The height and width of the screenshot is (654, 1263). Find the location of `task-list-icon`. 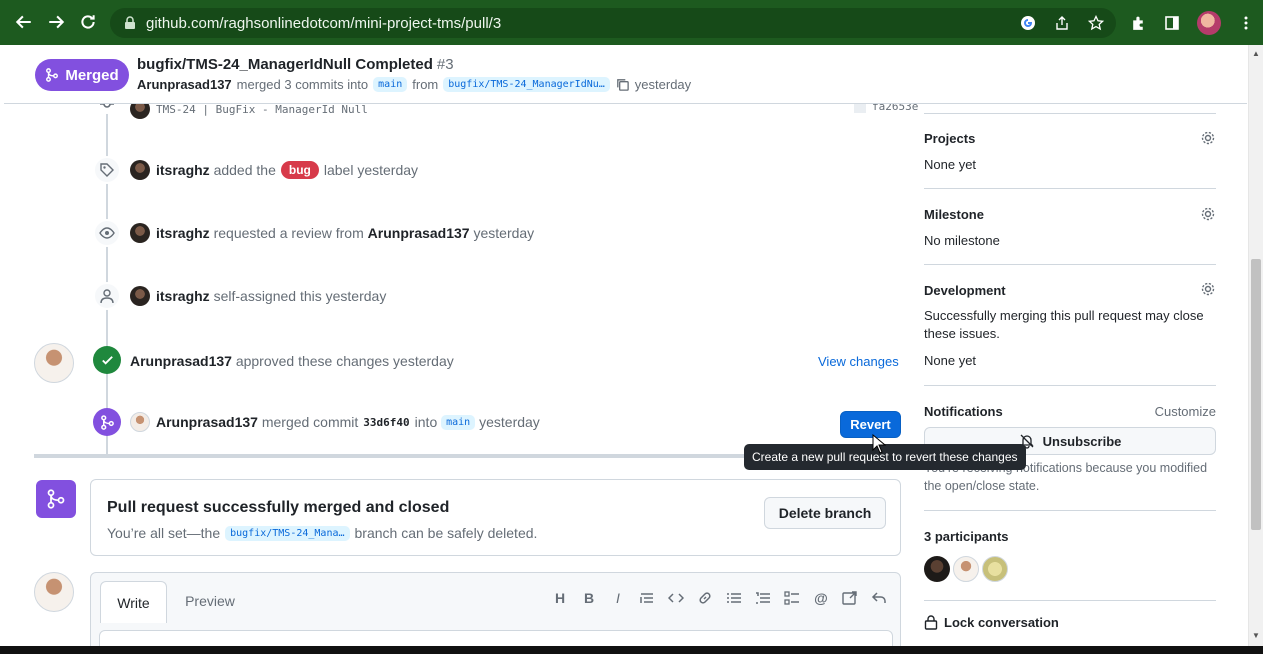

task-list-icon is located at coordinates (792, 598).